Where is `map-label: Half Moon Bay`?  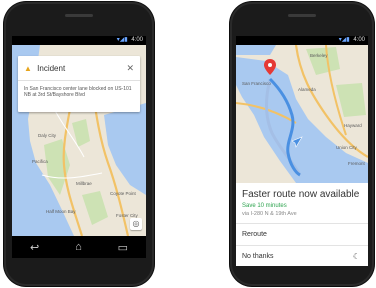 map-label: Half Moon Bay is located at coordinates (61, 211).